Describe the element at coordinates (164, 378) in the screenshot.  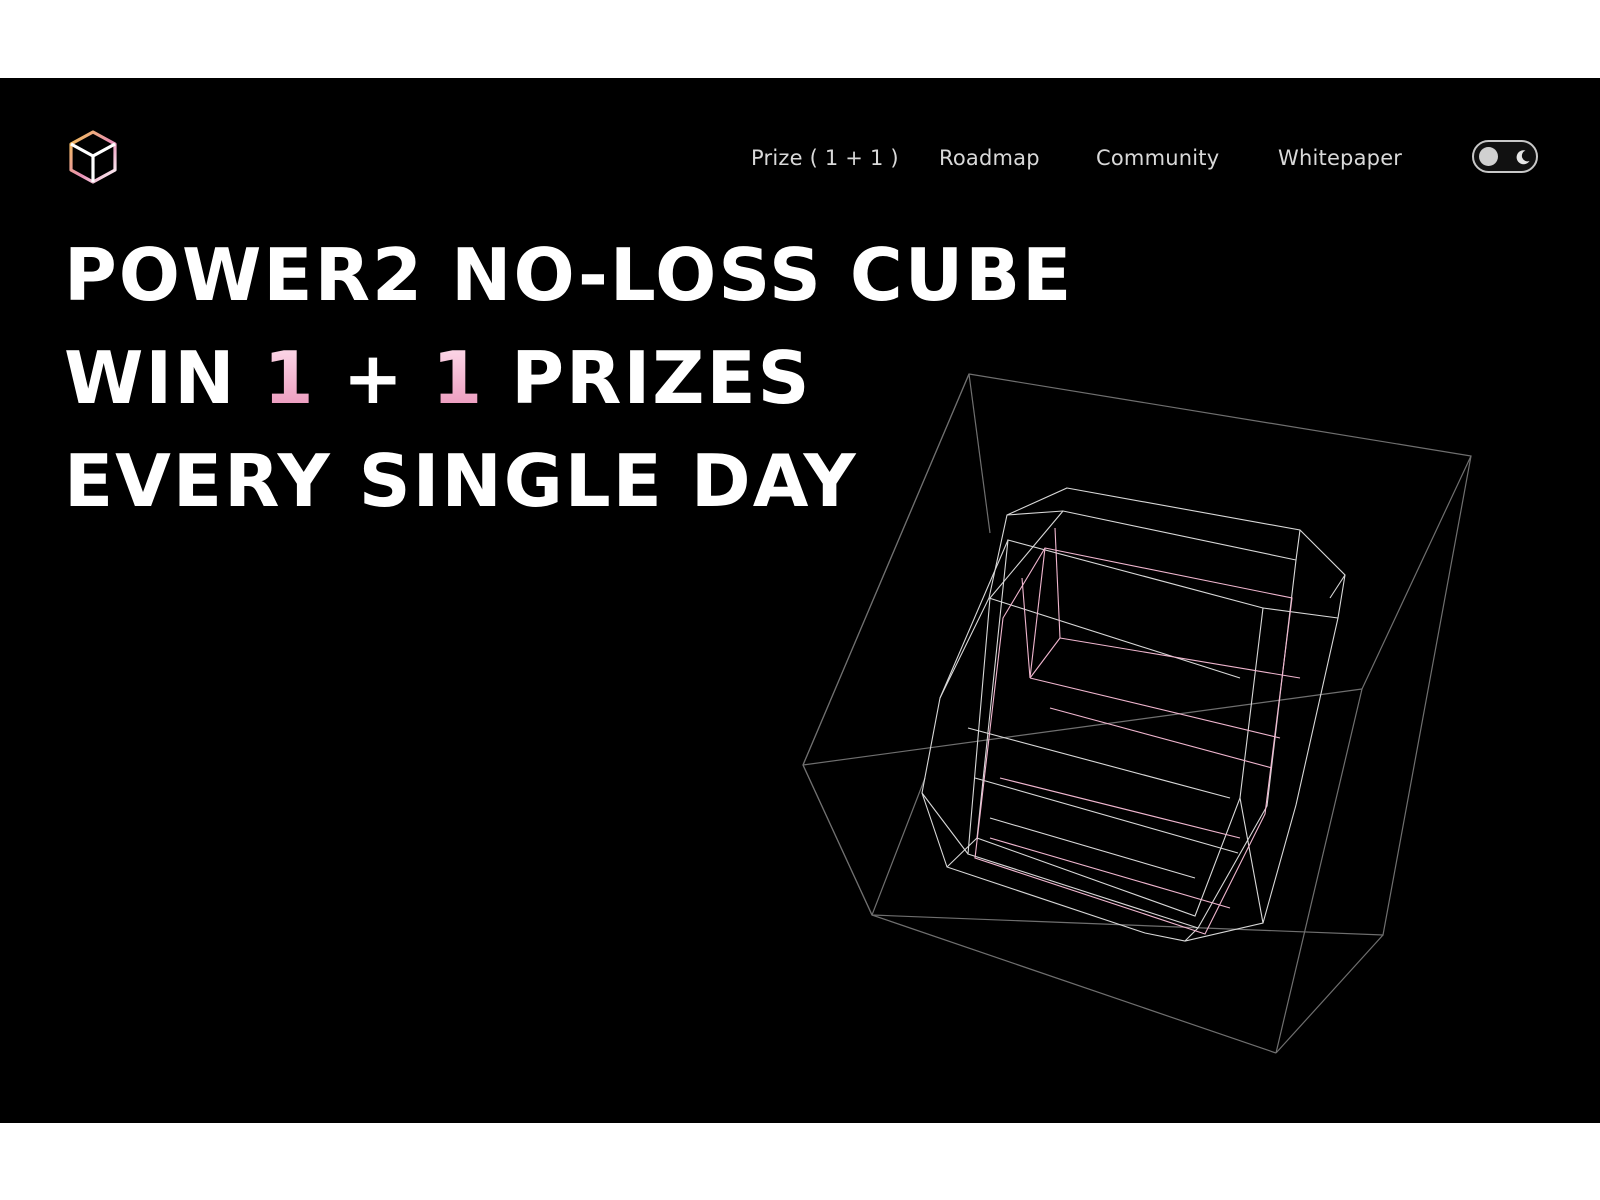
I see `headline-win-text: WIN` at that location.